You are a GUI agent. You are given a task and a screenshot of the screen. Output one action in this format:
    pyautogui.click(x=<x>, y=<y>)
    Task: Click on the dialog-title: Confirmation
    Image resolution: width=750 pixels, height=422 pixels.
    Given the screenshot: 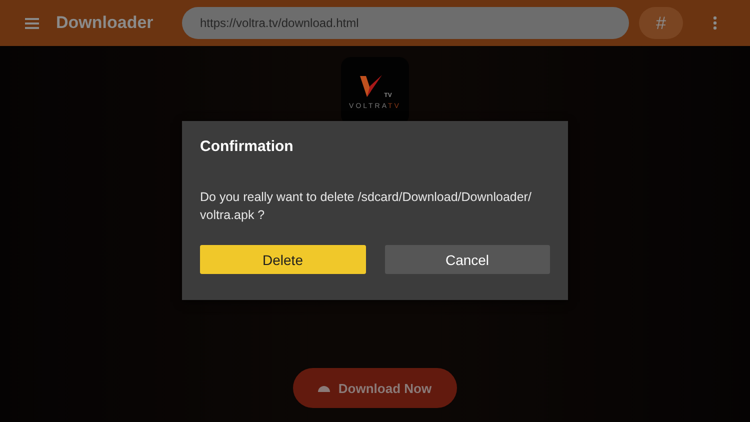 What is the action you would take?
    pyautogui.click(x=247, y=146)
    